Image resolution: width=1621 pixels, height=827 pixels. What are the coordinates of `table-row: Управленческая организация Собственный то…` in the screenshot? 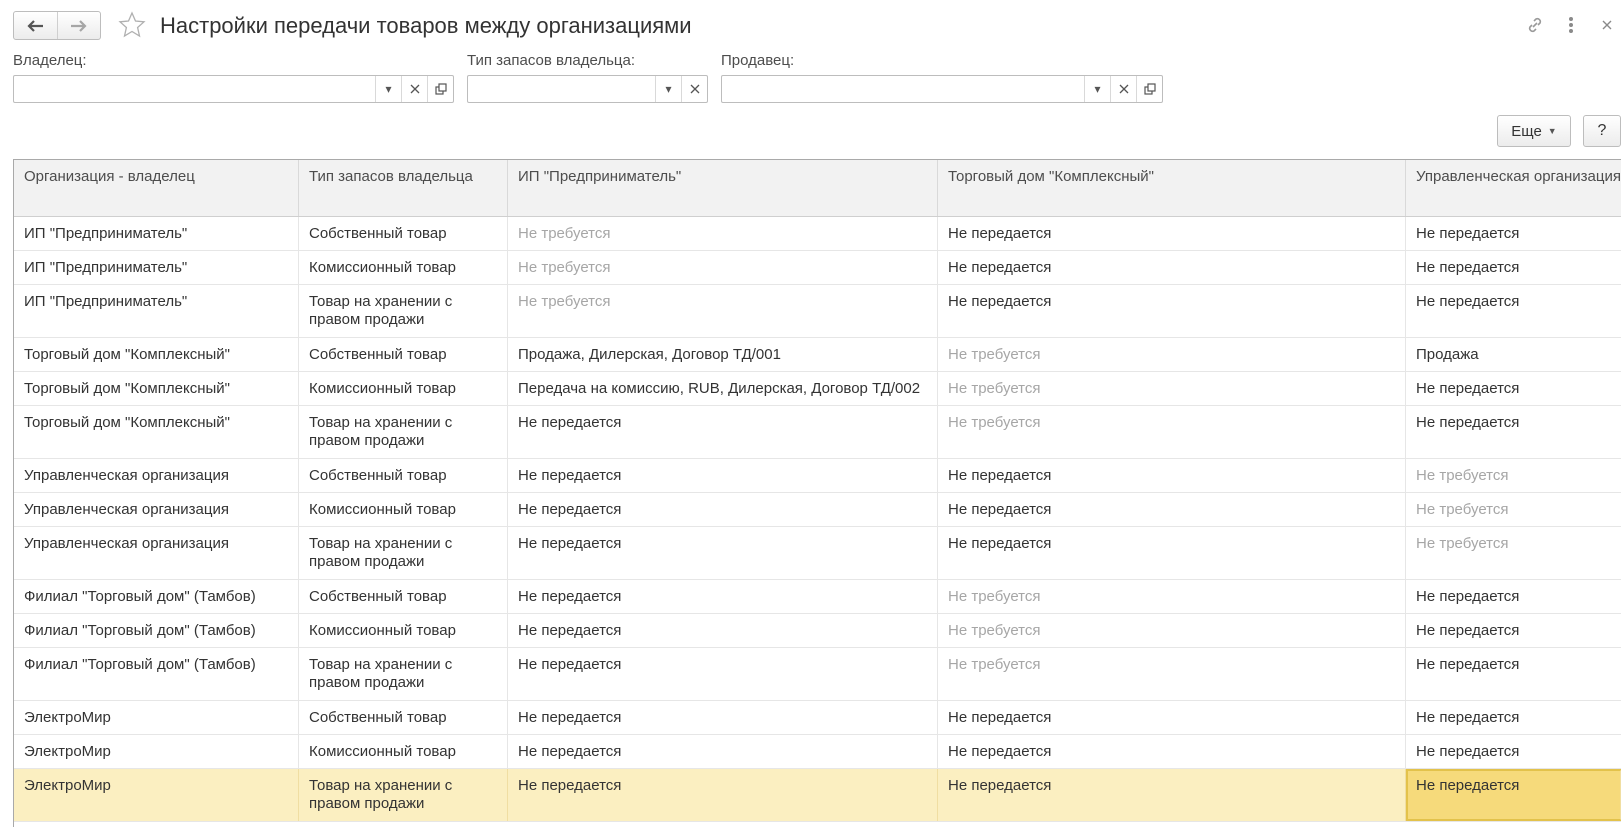 It's located at (817, 476).